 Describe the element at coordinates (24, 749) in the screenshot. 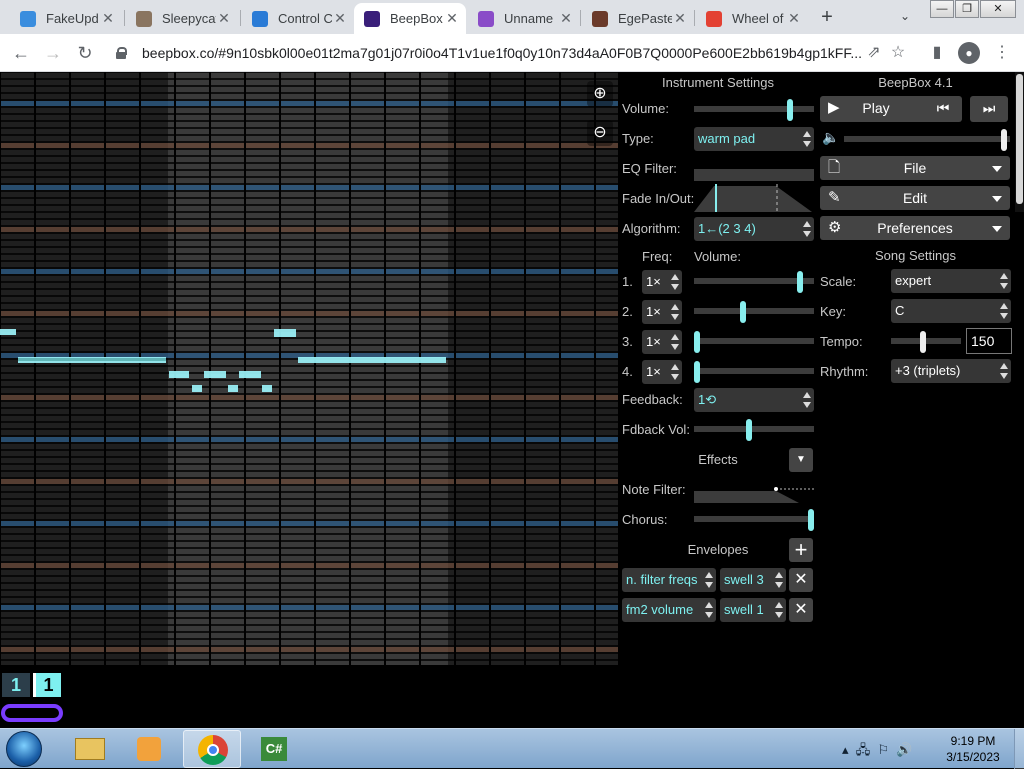

I see `start-button` at that location.